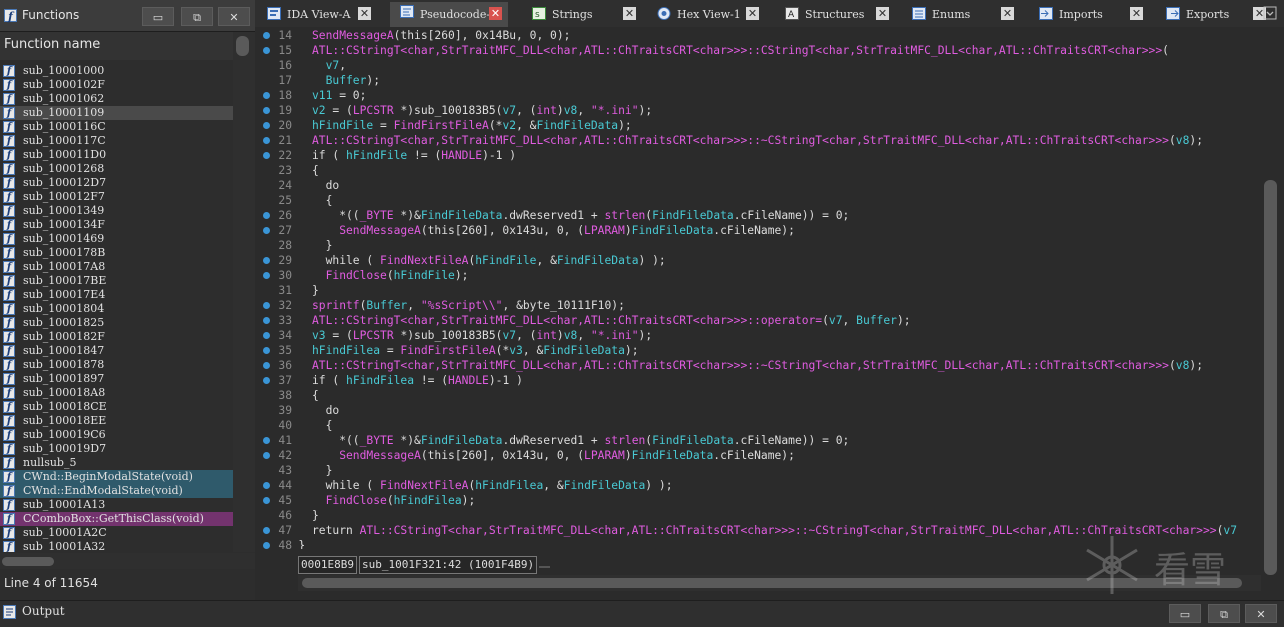  Describe the element at coordinates (116, 281) in the screenshot. I see `function-list-item: f sub_100017BE` at that location.